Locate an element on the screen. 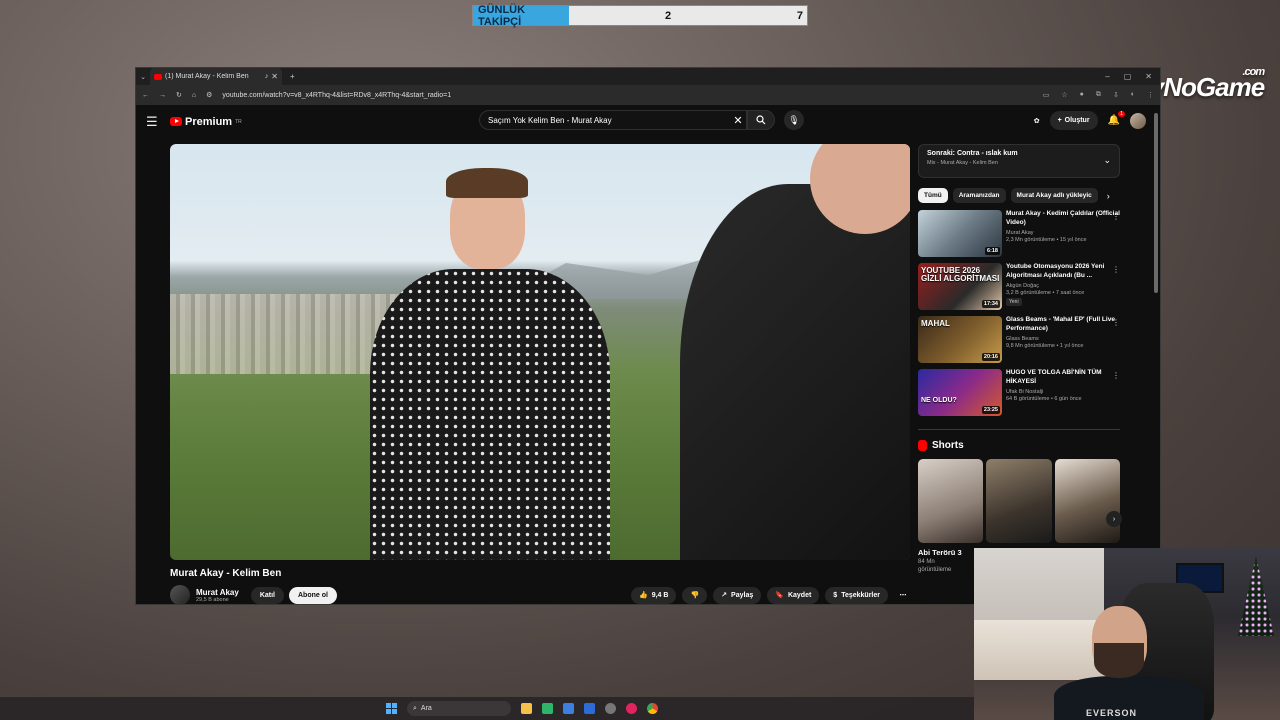 This screenshot has height=720, width=1280. create-label: Oluştur is located at coordinates (1077, 120).